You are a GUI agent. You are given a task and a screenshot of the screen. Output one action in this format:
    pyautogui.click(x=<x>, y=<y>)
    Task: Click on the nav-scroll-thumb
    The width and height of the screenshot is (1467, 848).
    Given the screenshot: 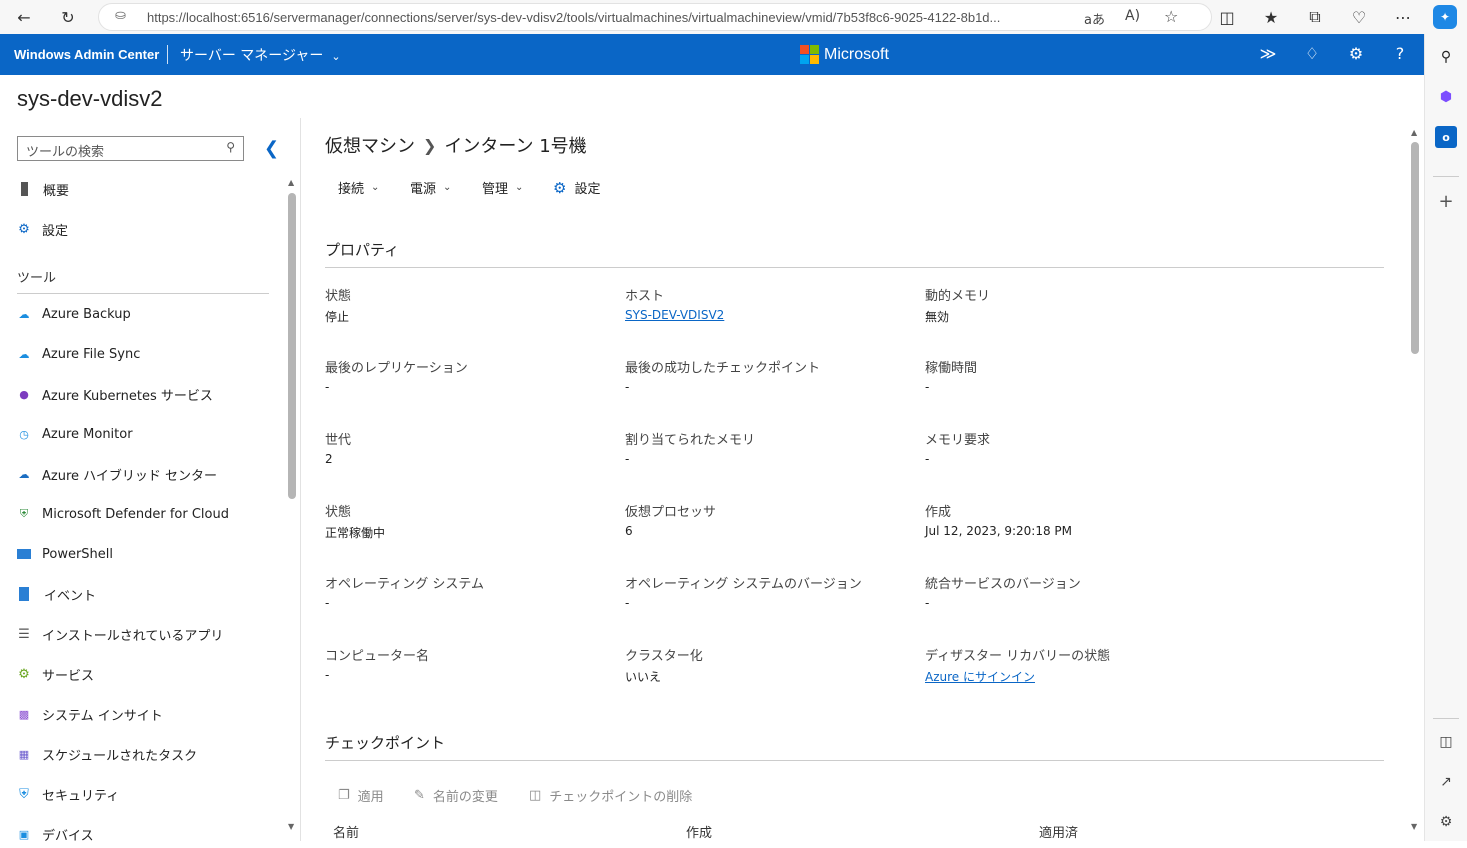 What is the action you would take?
    pyautogui.click(x=292, y=346)
    